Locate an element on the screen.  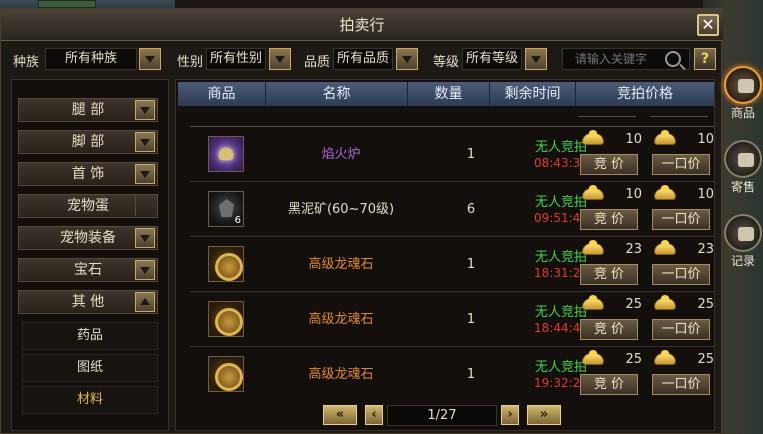
pagination: « ‹ 1/27 › » is located at coordinates (443, 416).